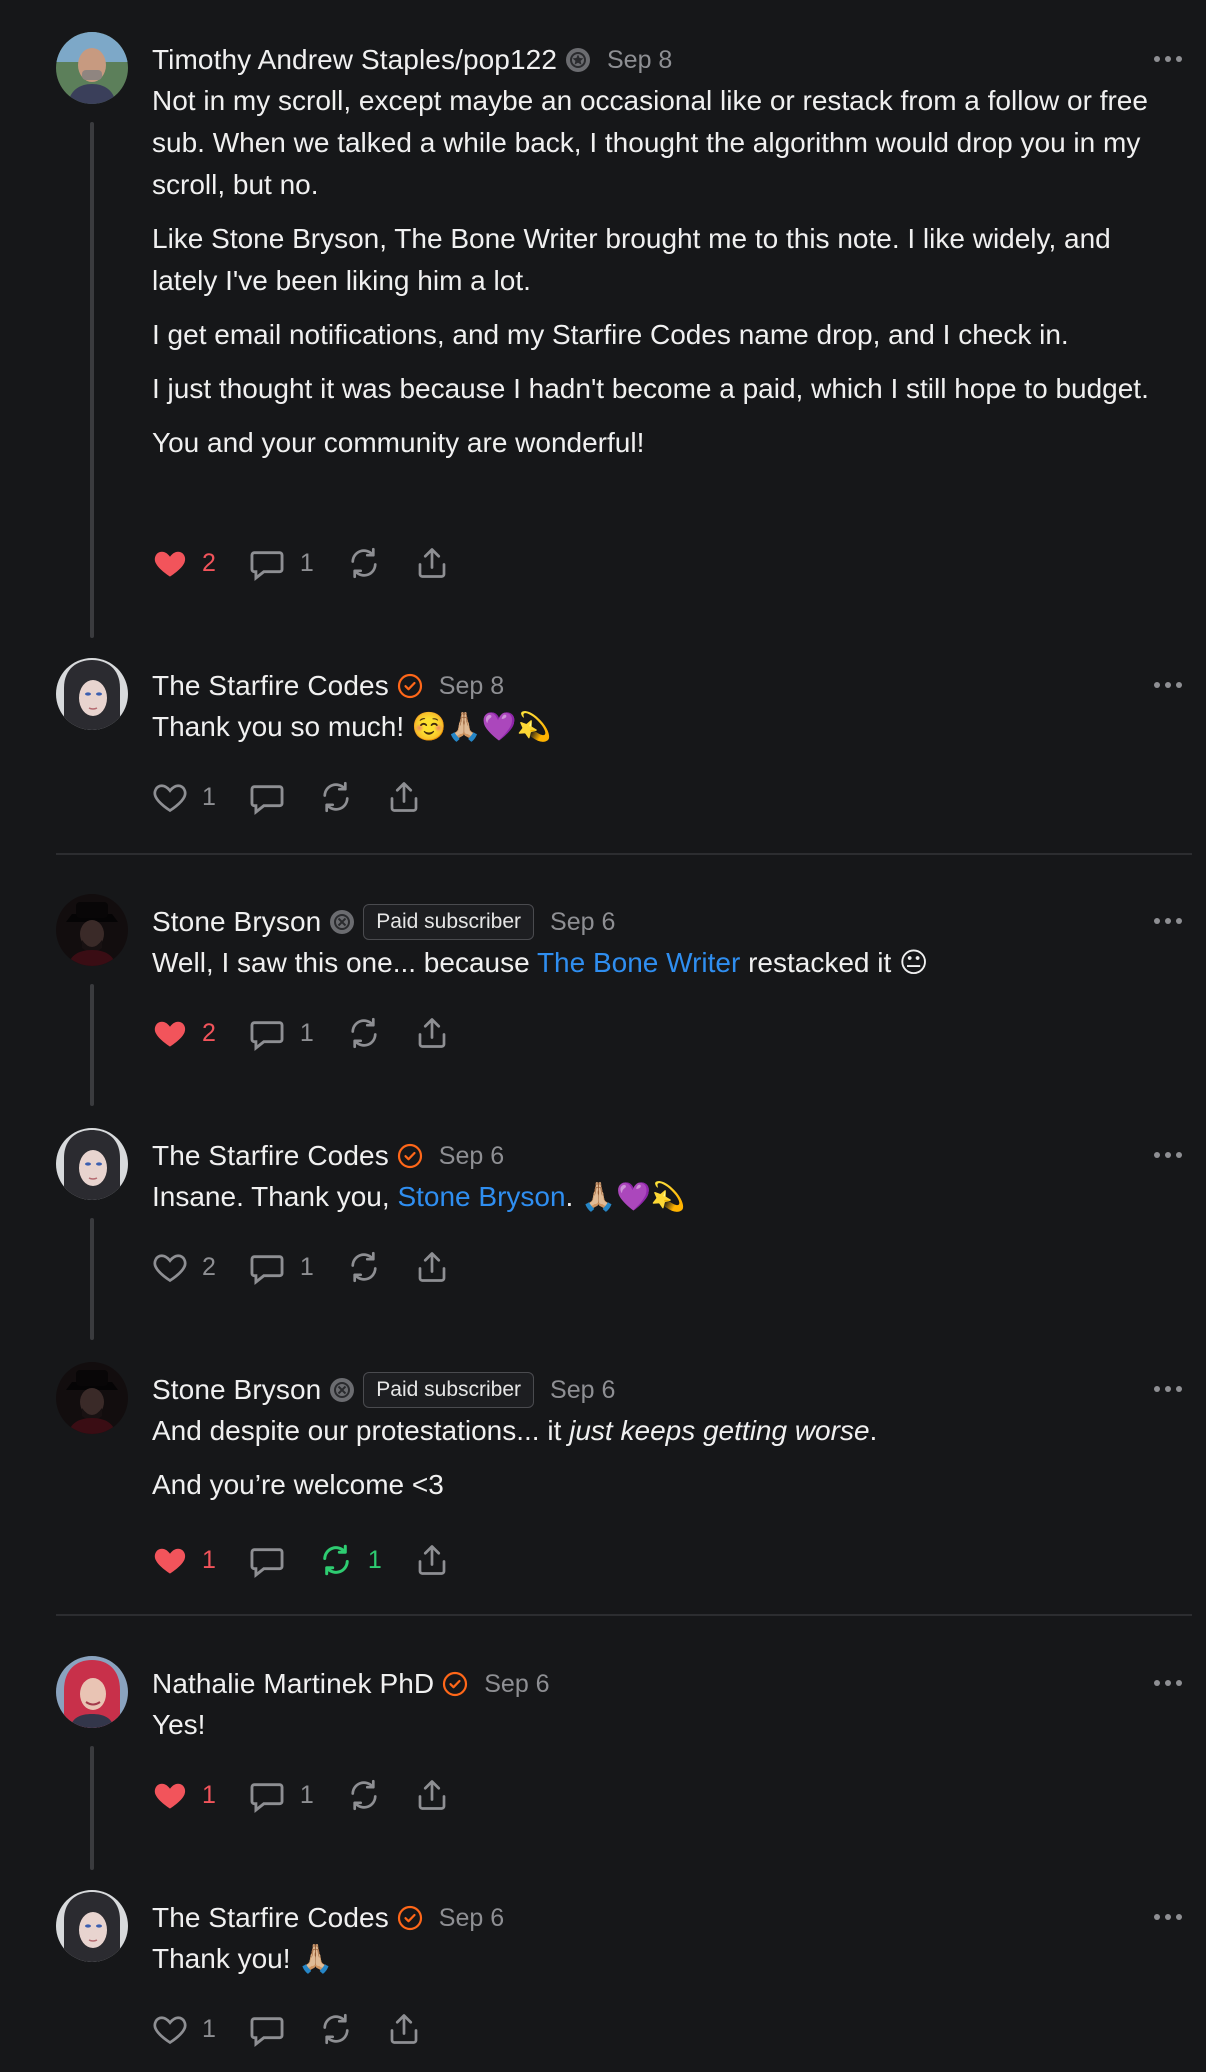 The height and width of the screenshot is (2072, 1206). I want to click on comment-paragraph: Insane. Thank you, Stone Bryson. 🙏🏼💜💫, so click(662, 1197).